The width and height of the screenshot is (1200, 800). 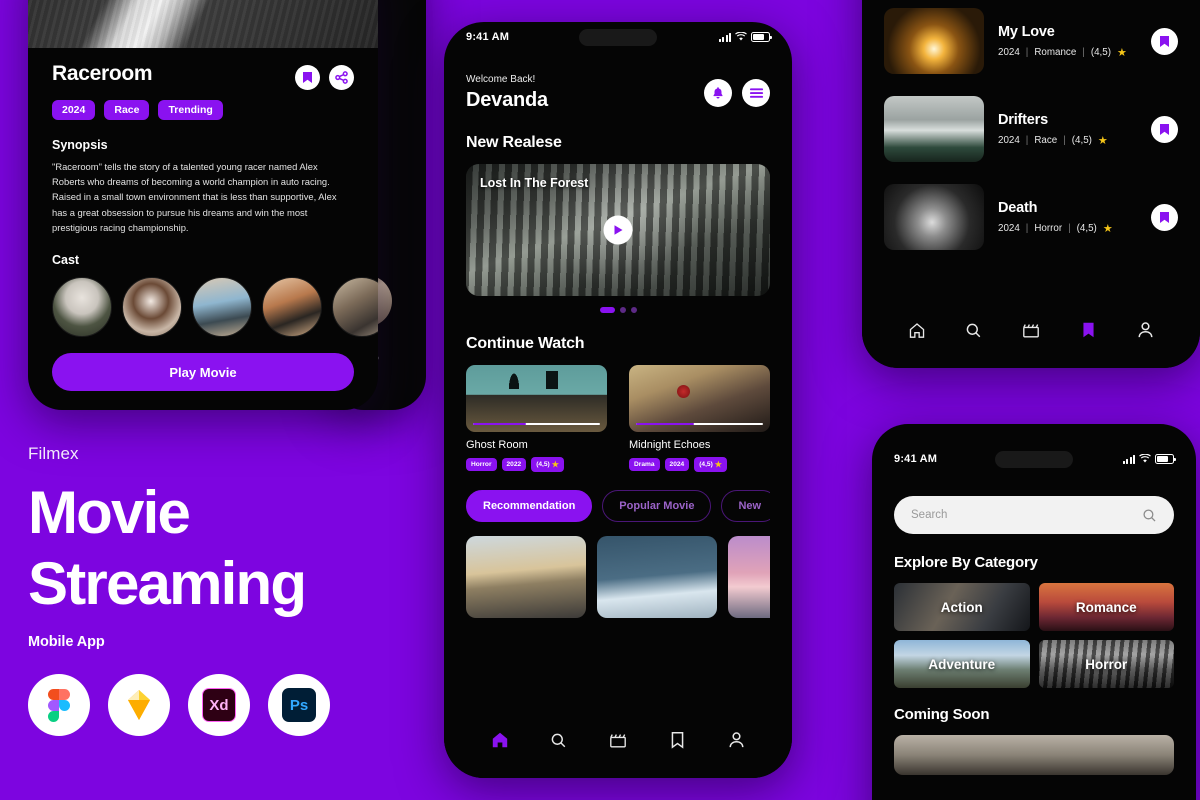 What do you see at coordinates (324, 77) in the screenshot?
I see `detail-action-icons` at bounding box center [324, 77].